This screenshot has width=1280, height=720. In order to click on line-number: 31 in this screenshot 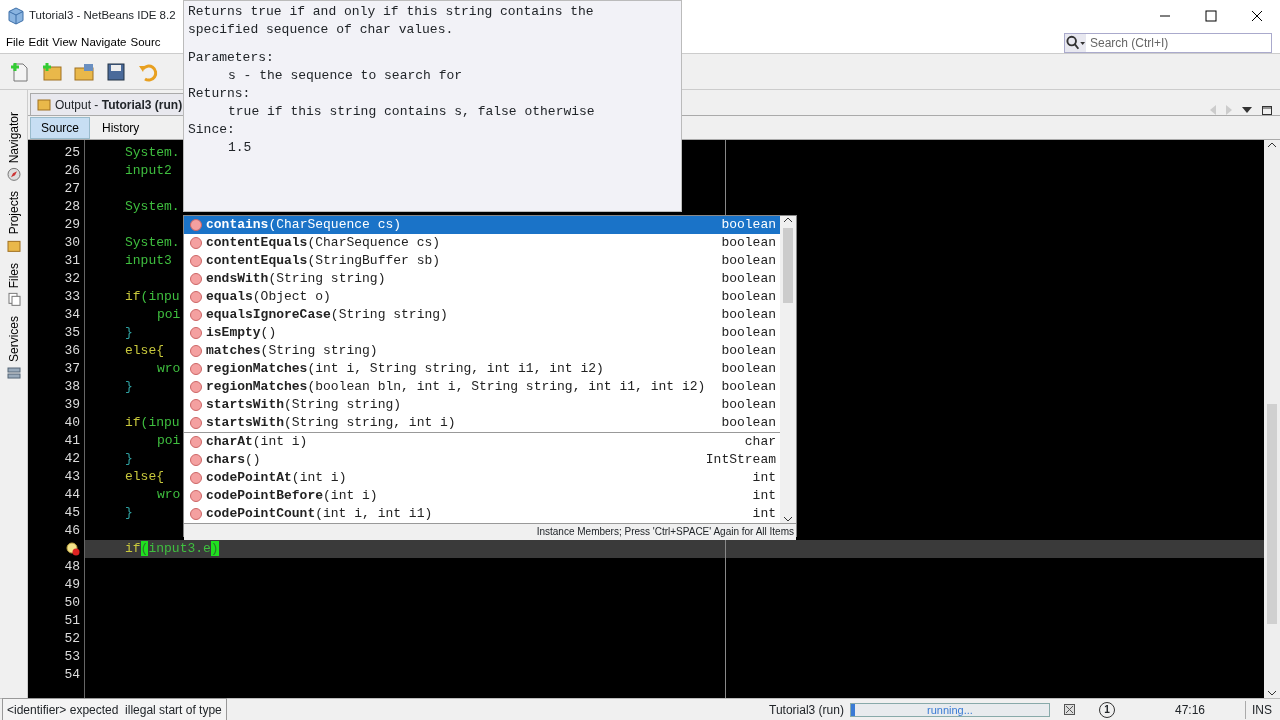, I will do `click(72, 261)`.